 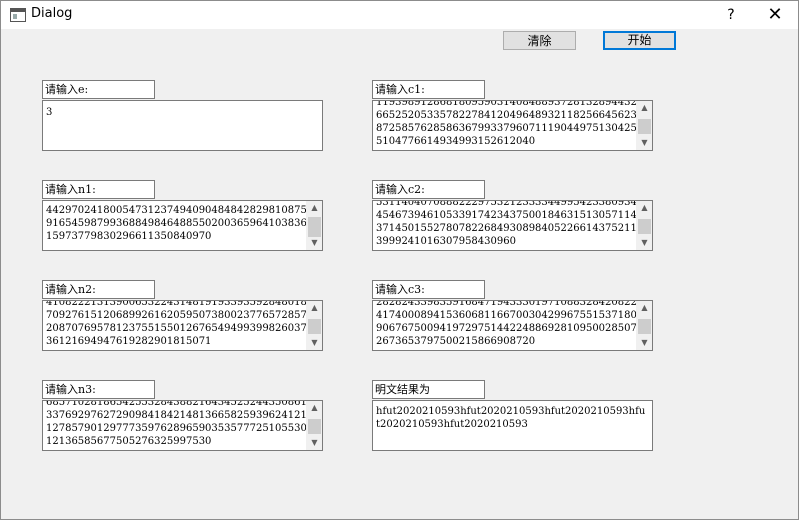 I want to click on input-e-text: 3, so click(x=49, y=112).